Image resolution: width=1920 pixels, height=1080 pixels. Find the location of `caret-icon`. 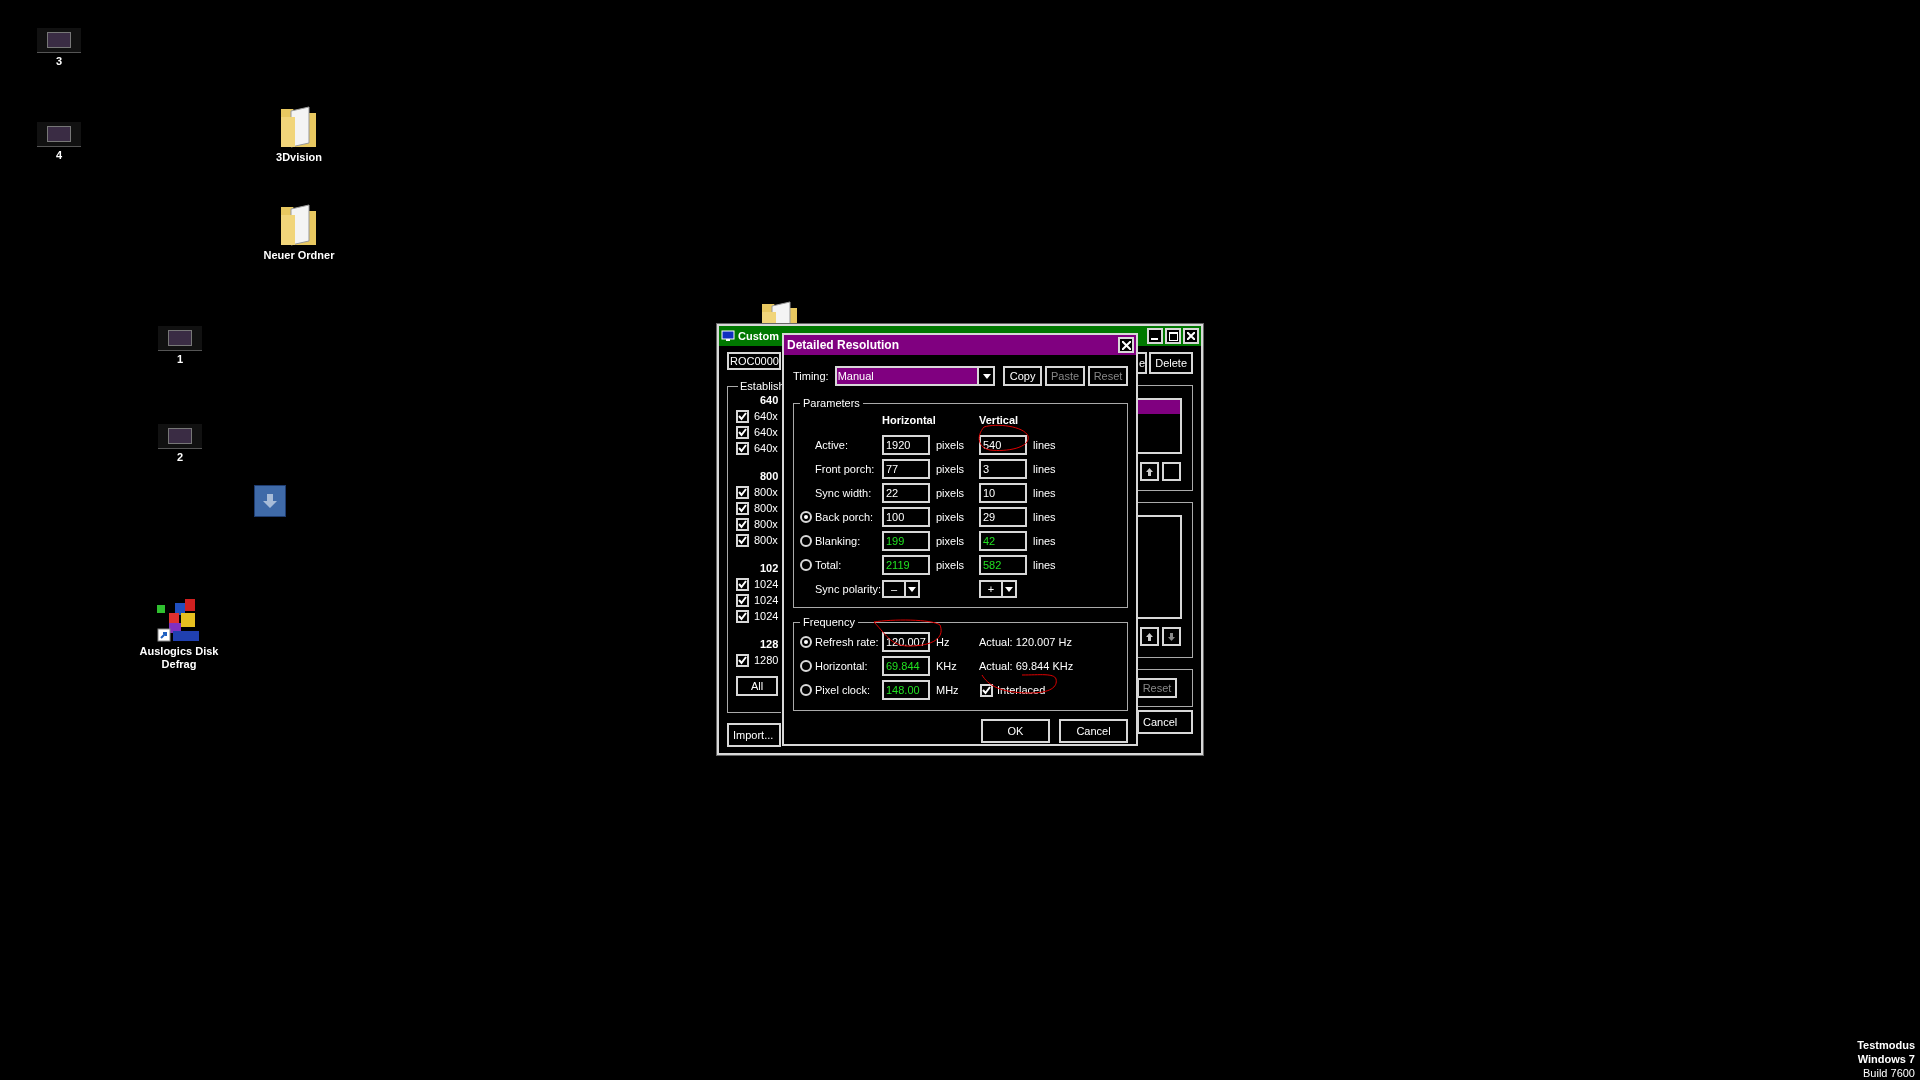

caret-icon is located at coordinates (912, 589).